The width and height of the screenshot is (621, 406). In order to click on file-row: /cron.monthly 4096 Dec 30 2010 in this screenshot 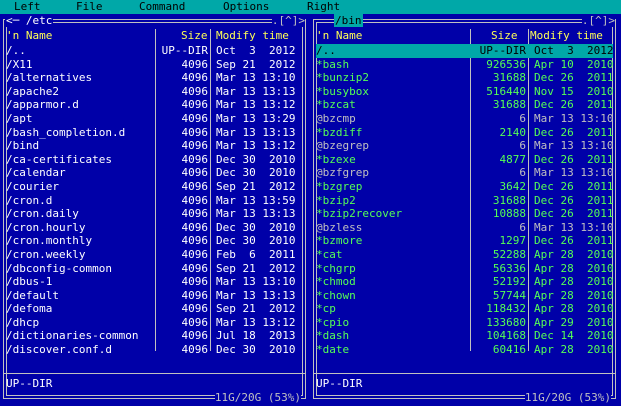, I will do `click(154, 241)`.